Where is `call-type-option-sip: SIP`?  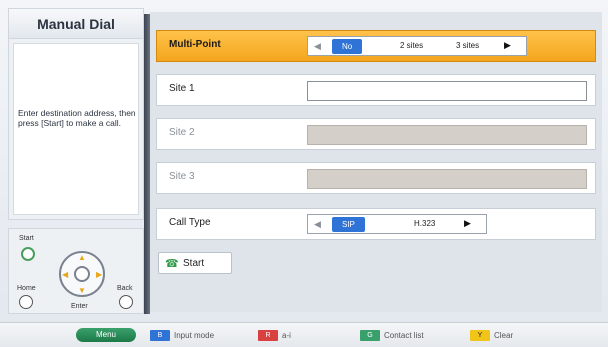 call-type-option-sip: SIP is located at coordinates (348, 224).